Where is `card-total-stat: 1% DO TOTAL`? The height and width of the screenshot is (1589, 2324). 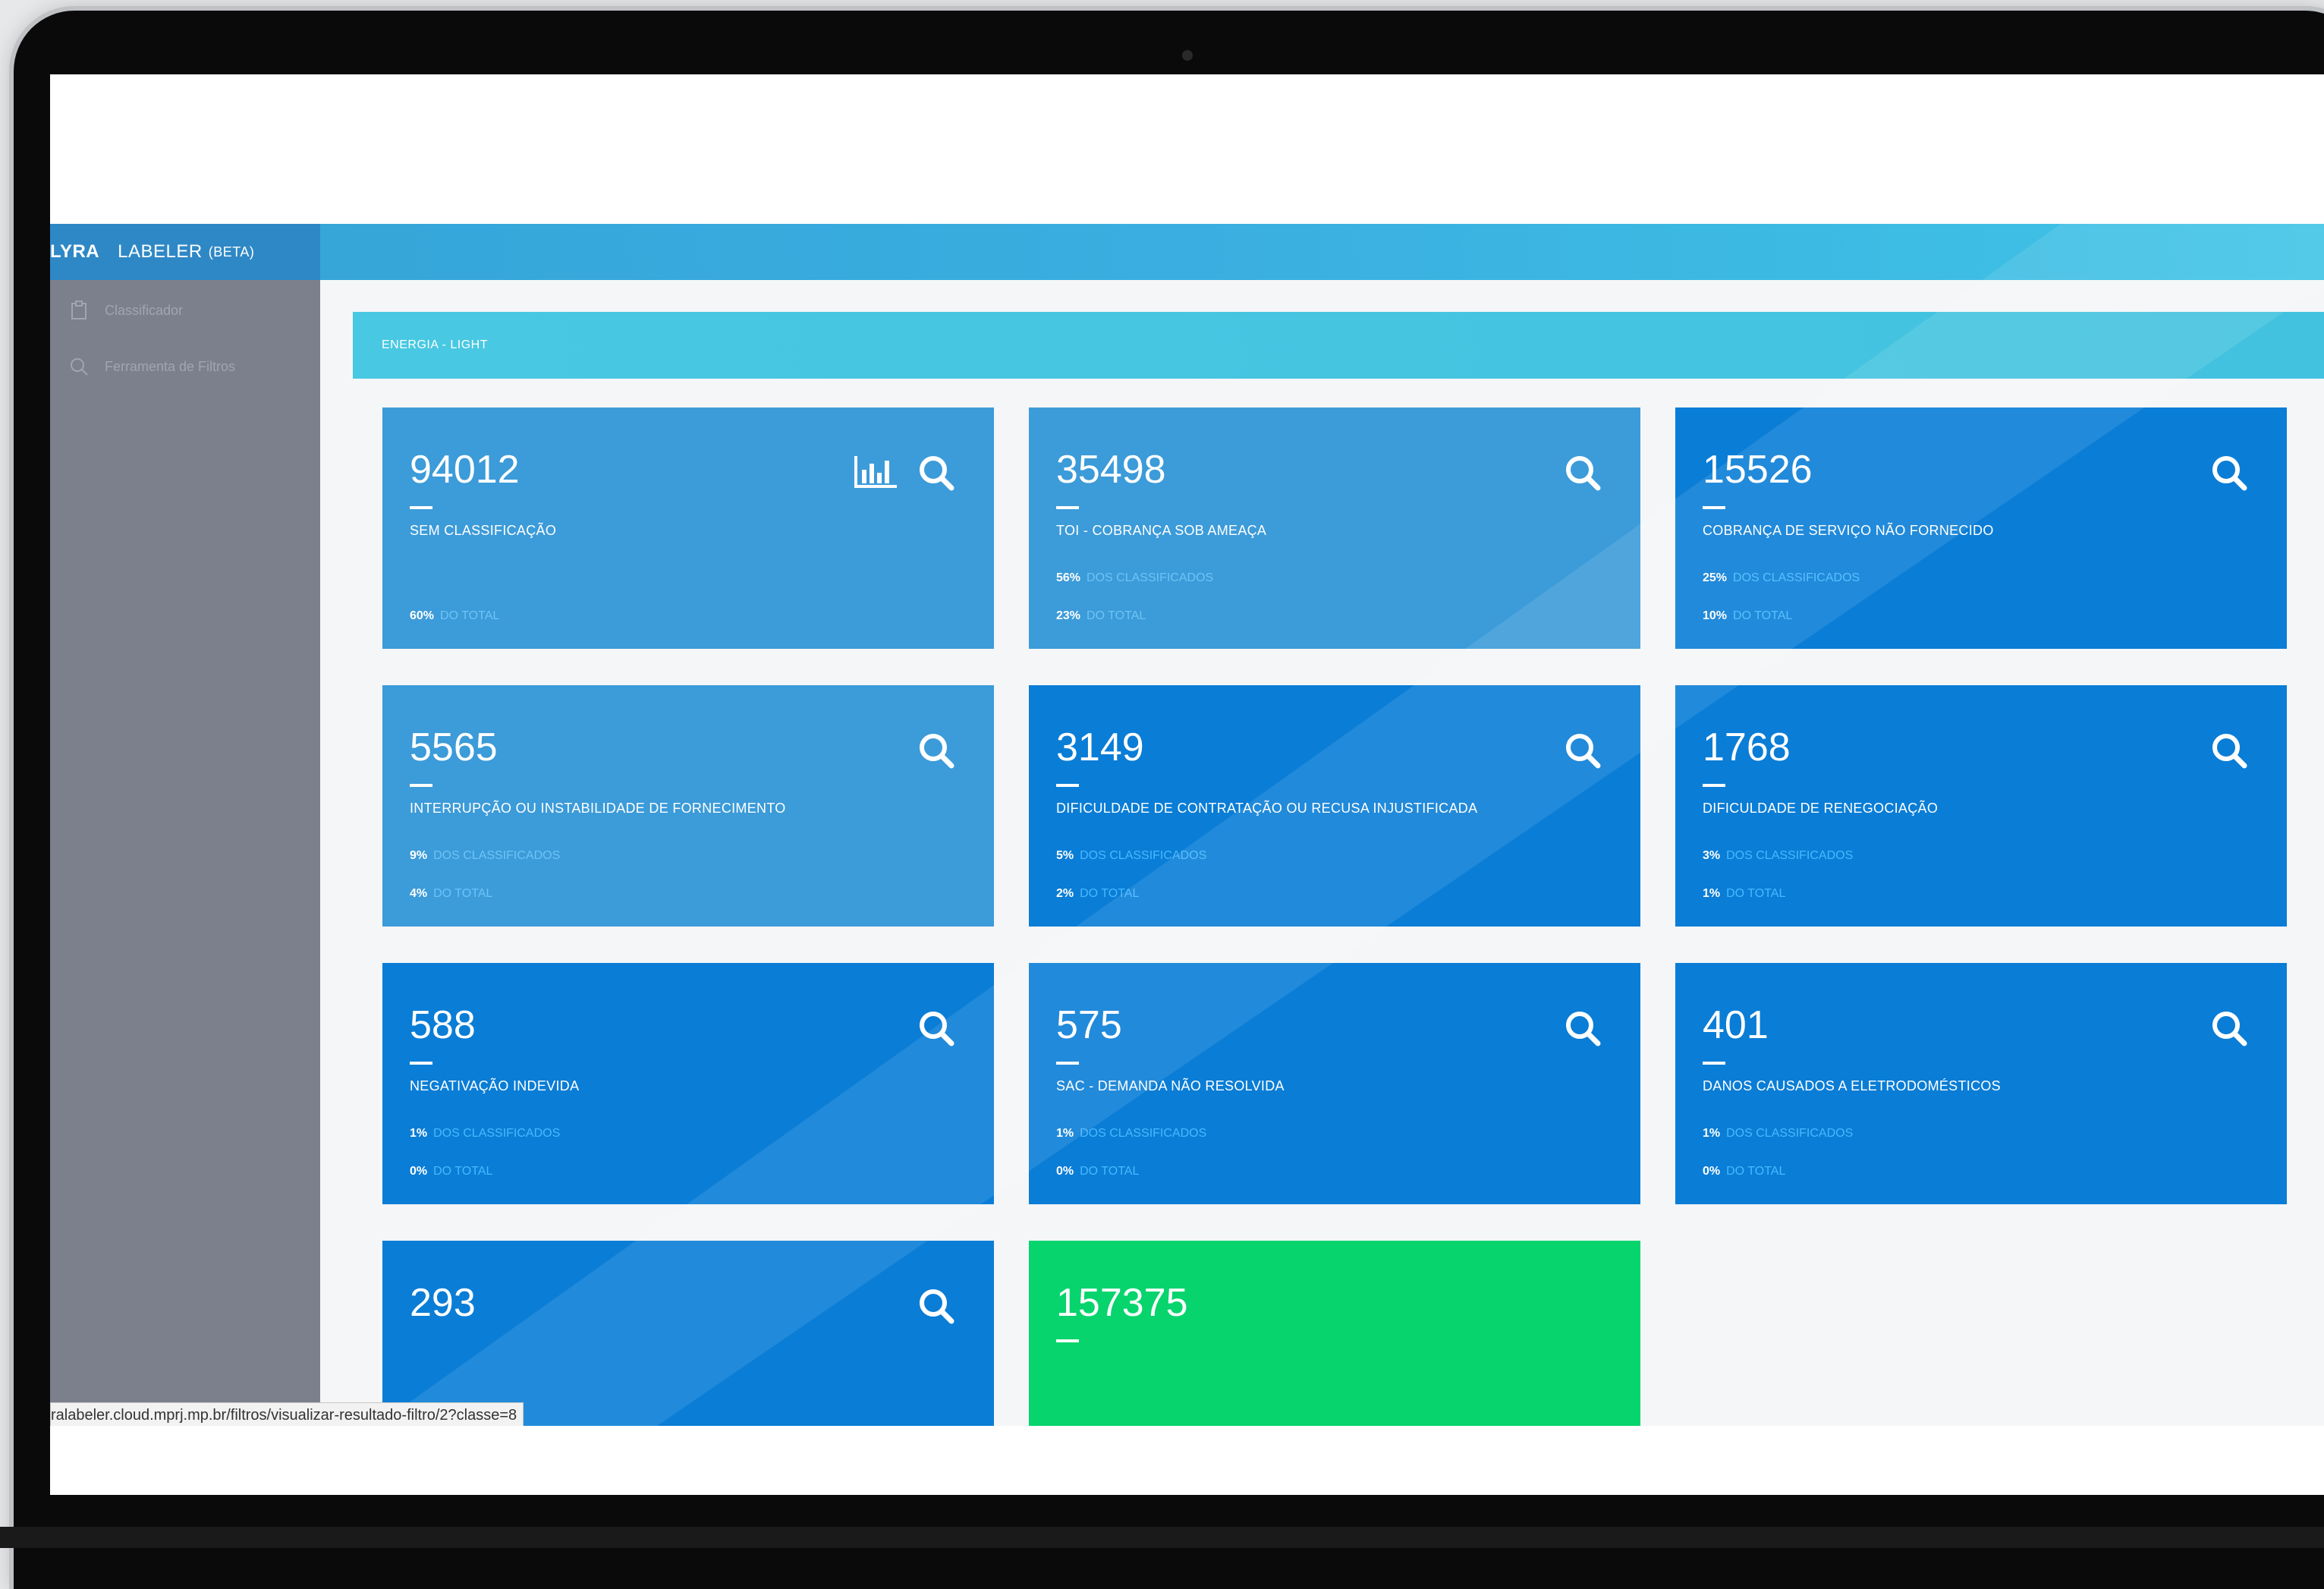 card-total-stat: 1% DO TOTAL is located at coordinates (1744, 893).